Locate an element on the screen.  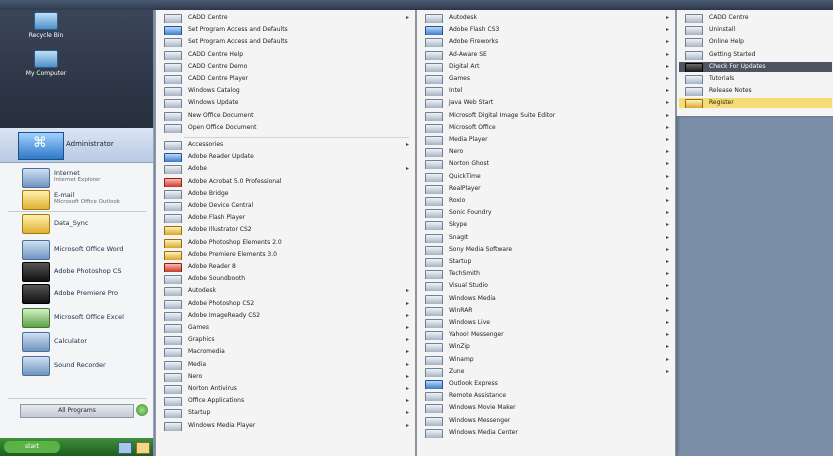
start-button: start is located at coordinates (32, 447).